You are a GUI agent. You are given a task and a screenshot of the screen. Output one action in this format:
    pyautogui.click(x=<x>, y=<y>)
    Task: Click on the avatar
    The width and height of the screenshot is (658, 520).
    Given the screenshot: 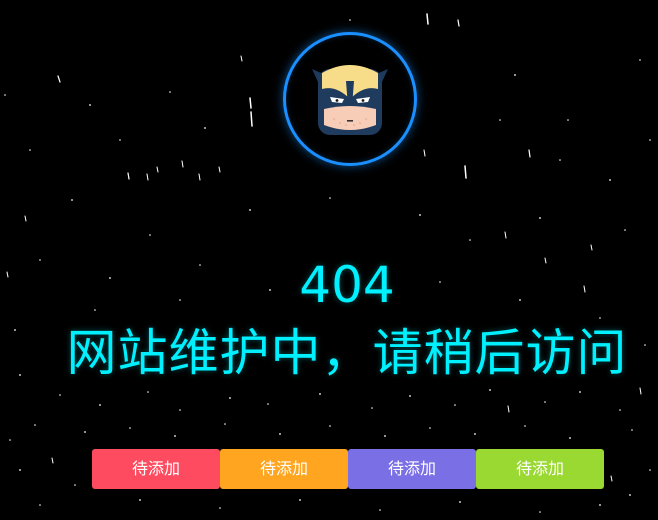 What is the action you would take?
    pyautogui.click(x=350, y=99)
    